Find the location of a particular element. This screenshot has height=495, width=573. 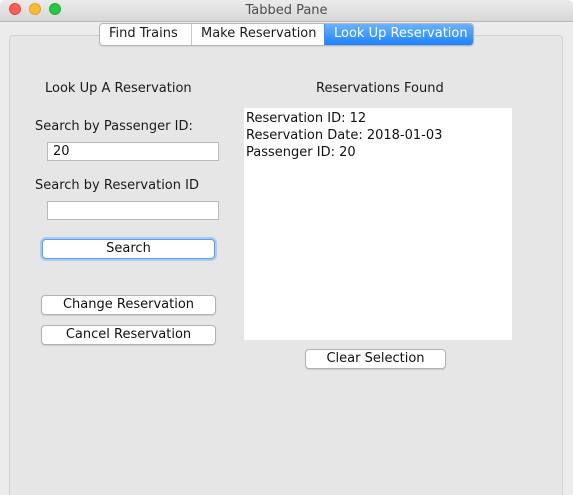

list-item: Reservation Date: 2018-01-03 is located at coordinates (344, 135).